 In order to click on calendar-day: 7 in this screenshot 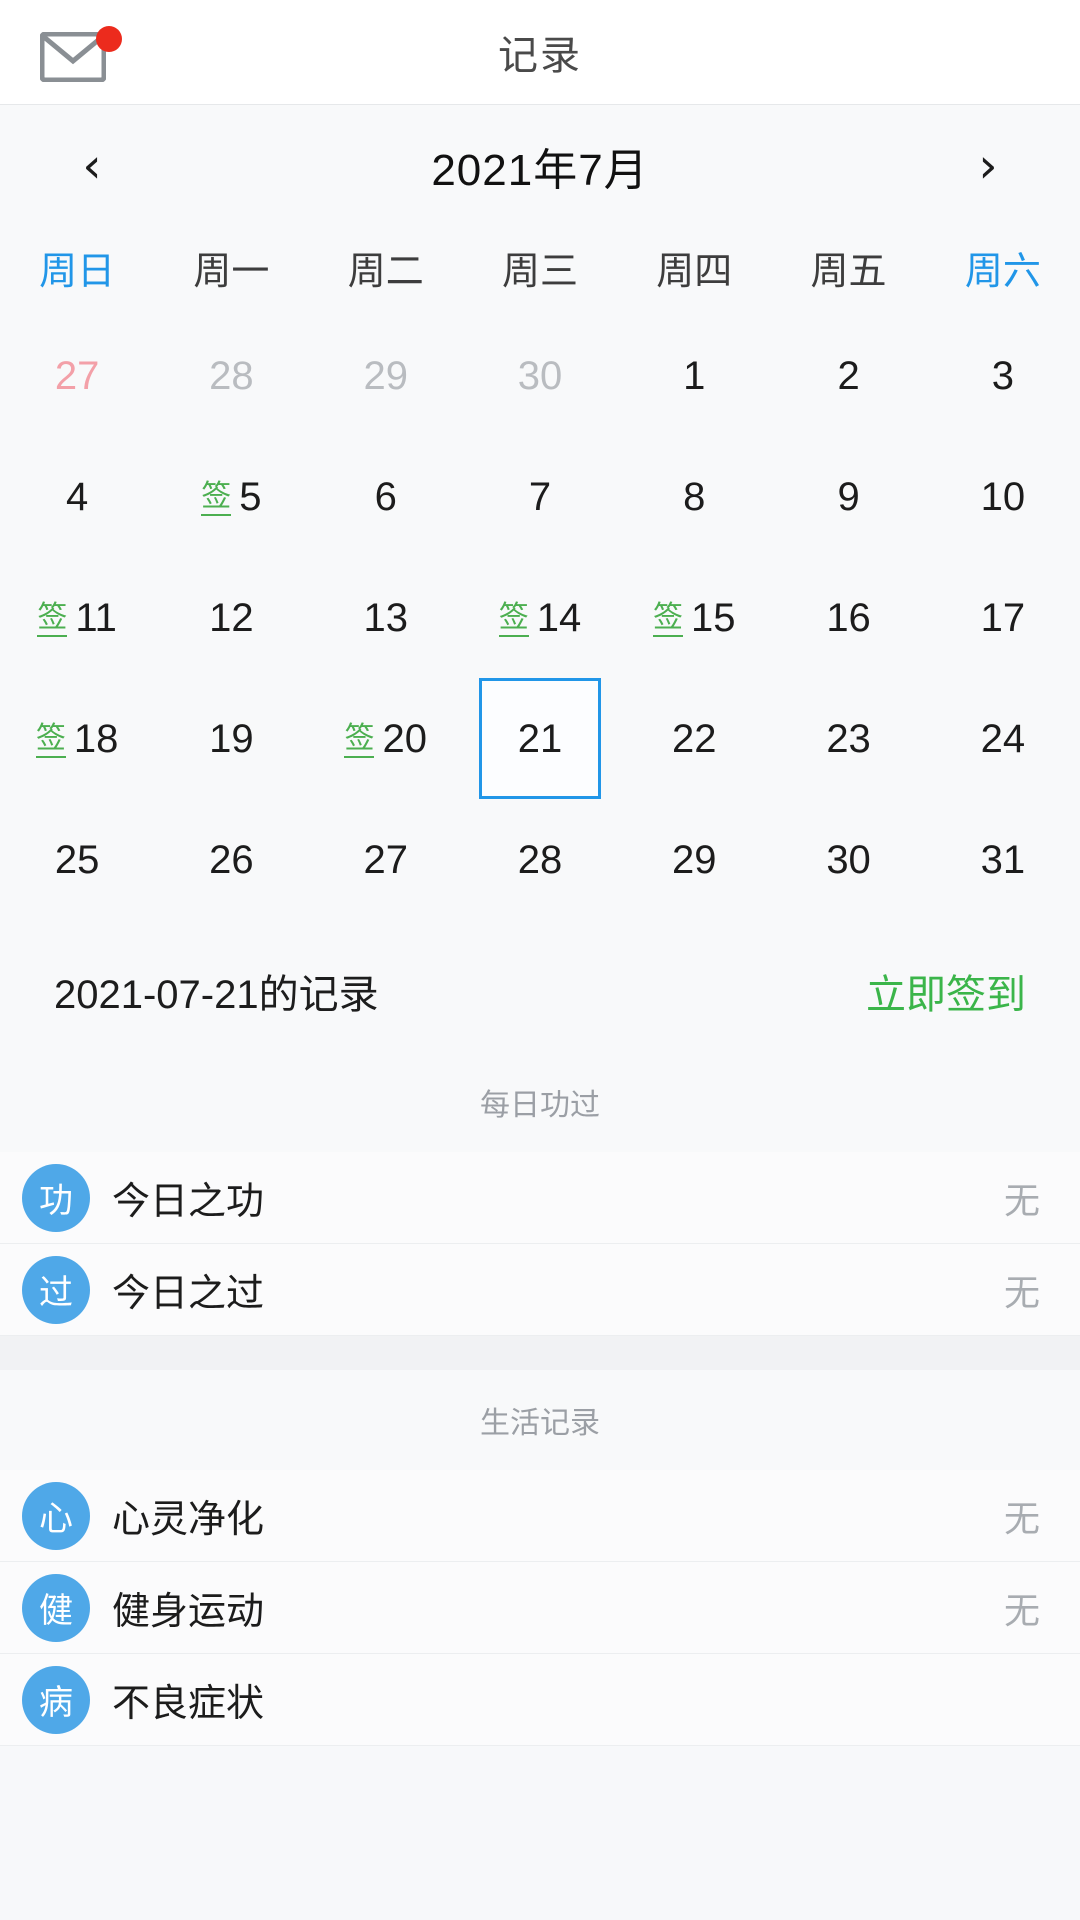, I will do `click(540, 496)`.